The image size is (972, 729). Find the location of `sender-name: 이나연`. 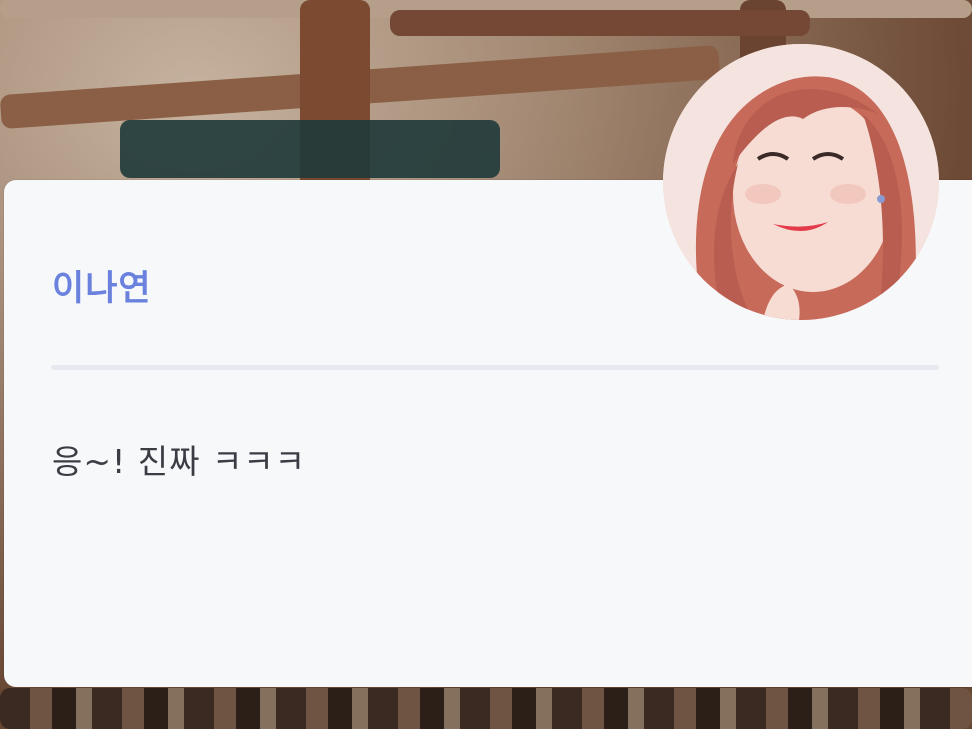

sender-name: 이나연 is located at coordinates (102, 289).